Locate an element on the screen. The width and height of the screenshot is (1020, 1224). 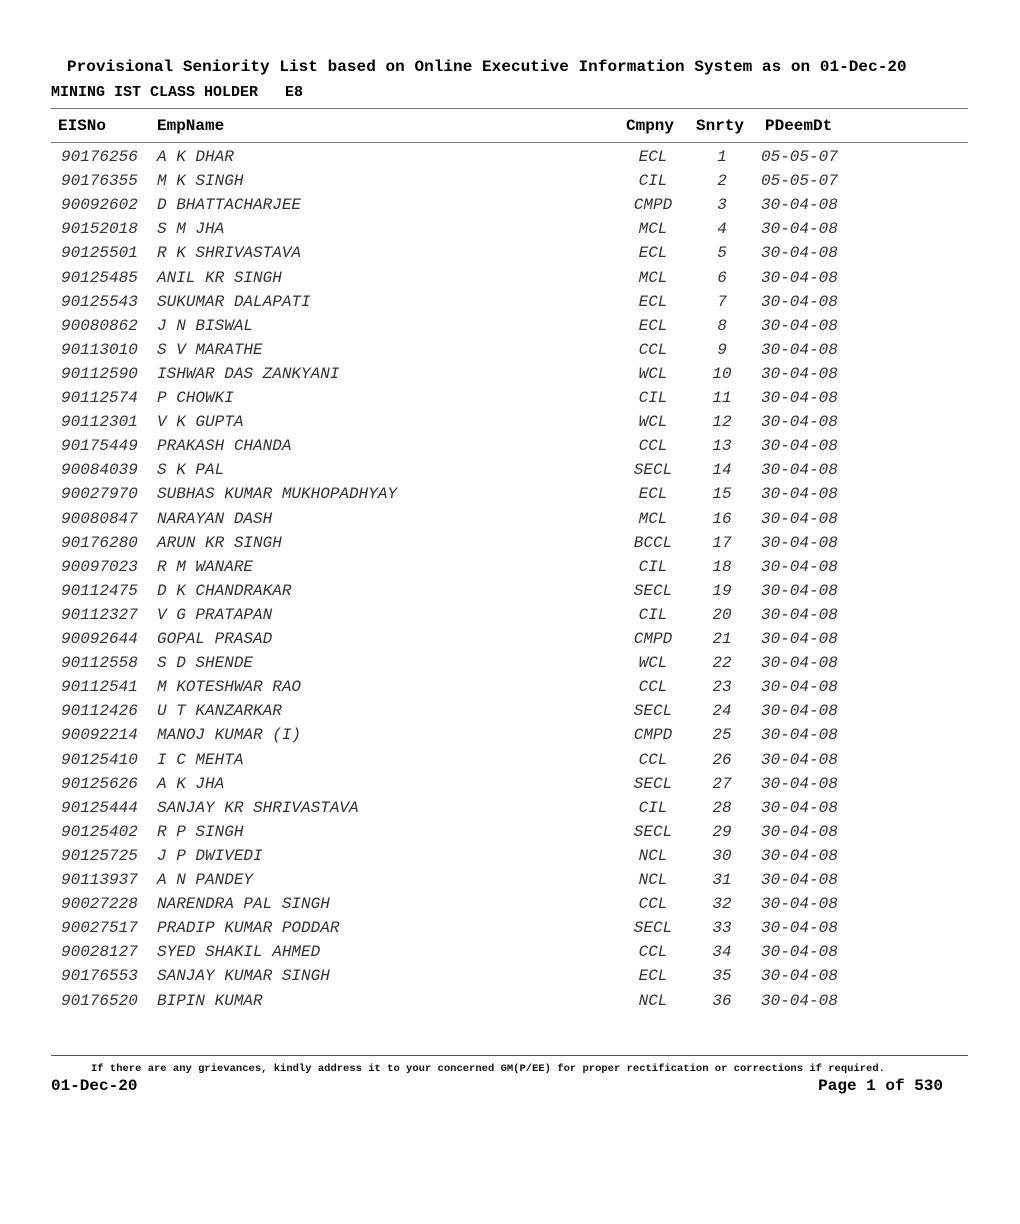
empname-cell: R P SINGH is located at coordinates (200, 831).